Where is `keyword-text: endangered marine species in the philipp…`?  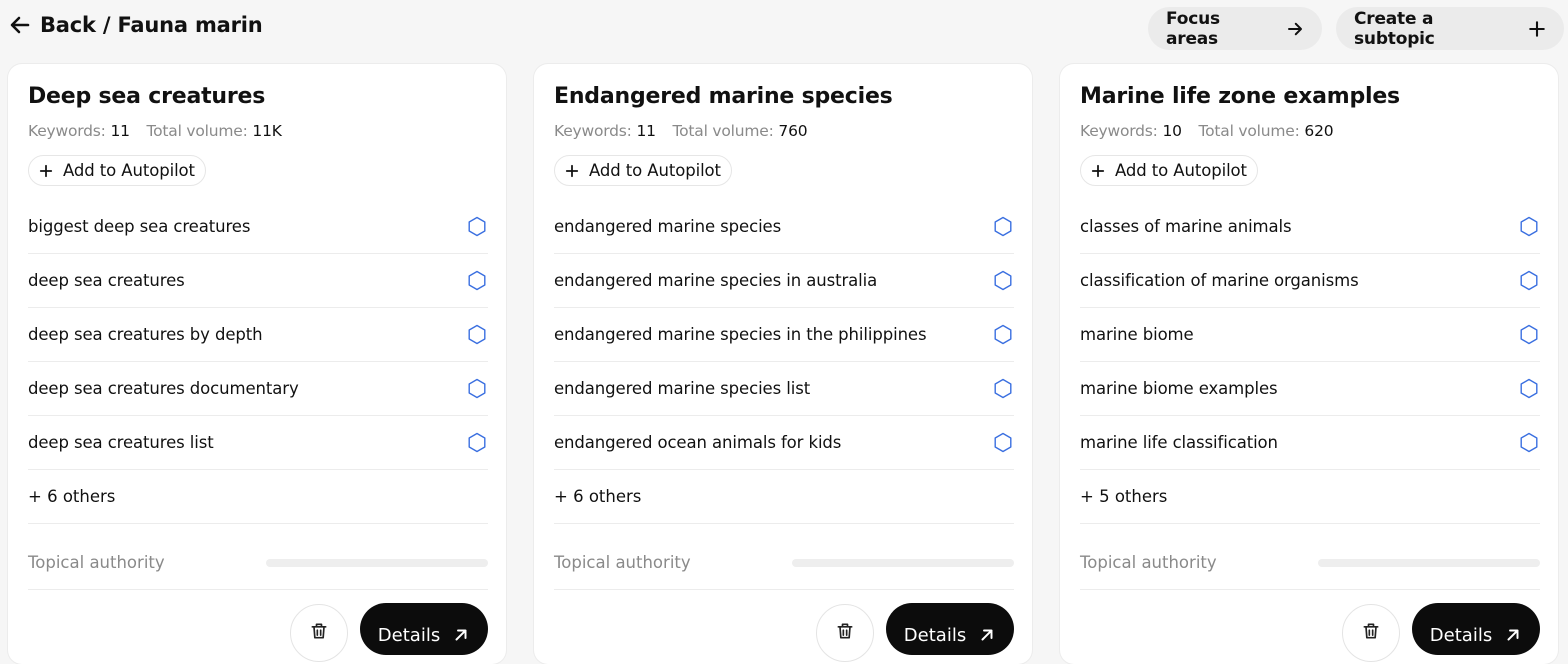 keyword-text: endangered marine species in the philipp… is located at coordinates (740, 334).